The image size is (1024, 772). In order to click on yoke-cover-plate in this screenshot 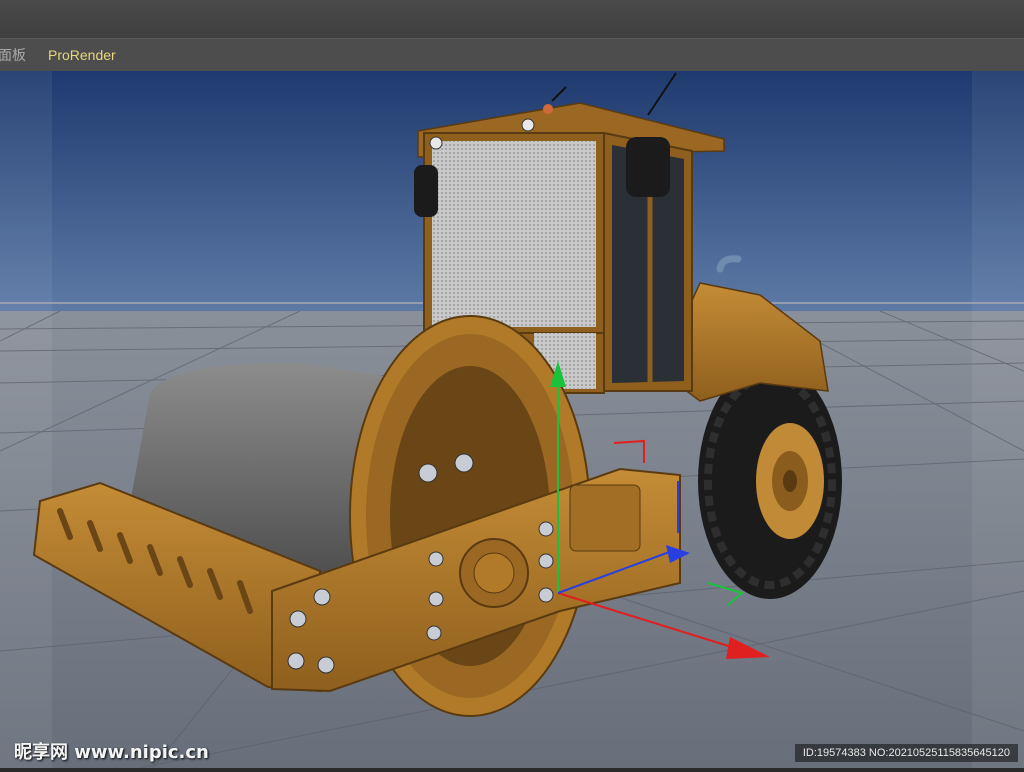, I will do `click(605, 518)`.